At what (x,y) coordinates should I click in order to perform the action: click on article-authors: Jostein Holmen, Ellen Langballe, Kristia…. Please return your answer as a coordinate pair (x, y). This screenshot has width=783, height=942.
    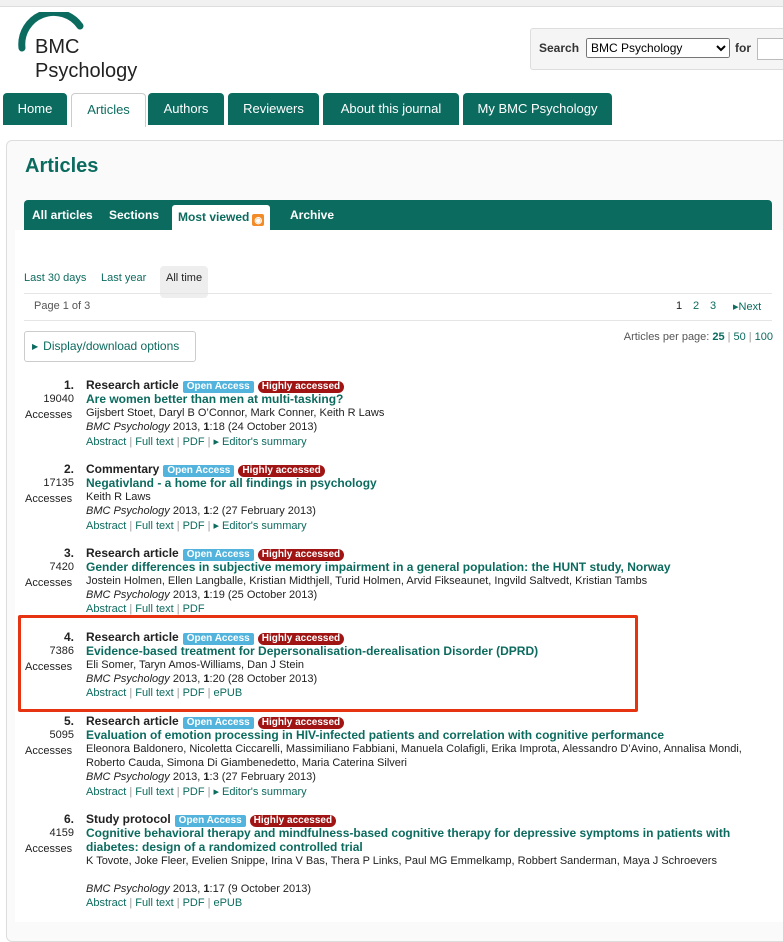
    Looking at the image, I should click on (367, 581).